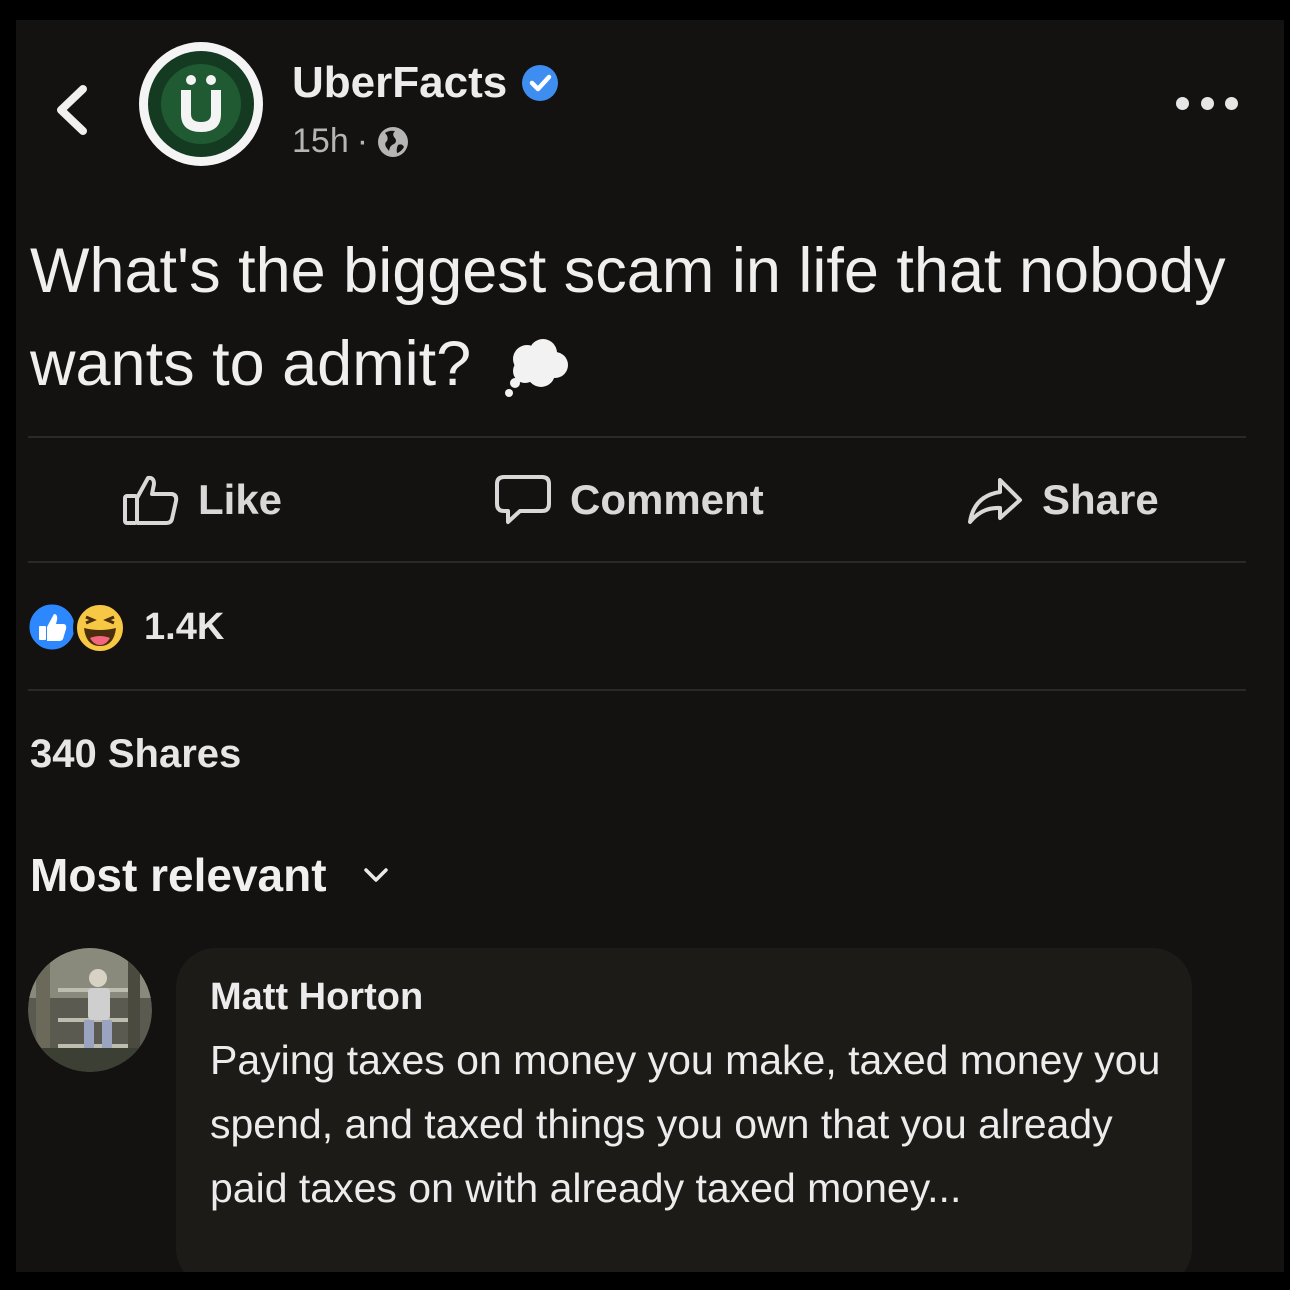 This screenshot has height=1290, width=1290. I want to click on reaction-count: 1.4K, so click(184, 626).